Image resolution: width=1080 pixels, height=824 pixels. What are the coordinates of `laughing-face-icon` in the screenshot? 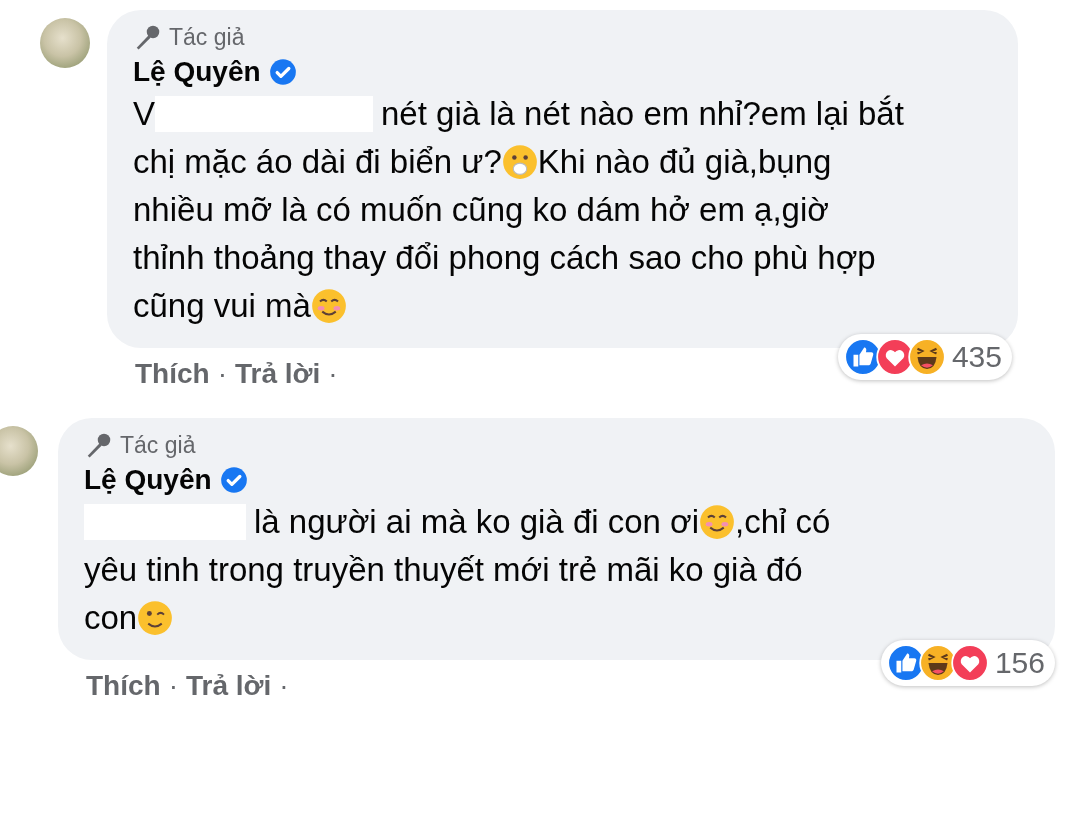 It's located at (926, 357).